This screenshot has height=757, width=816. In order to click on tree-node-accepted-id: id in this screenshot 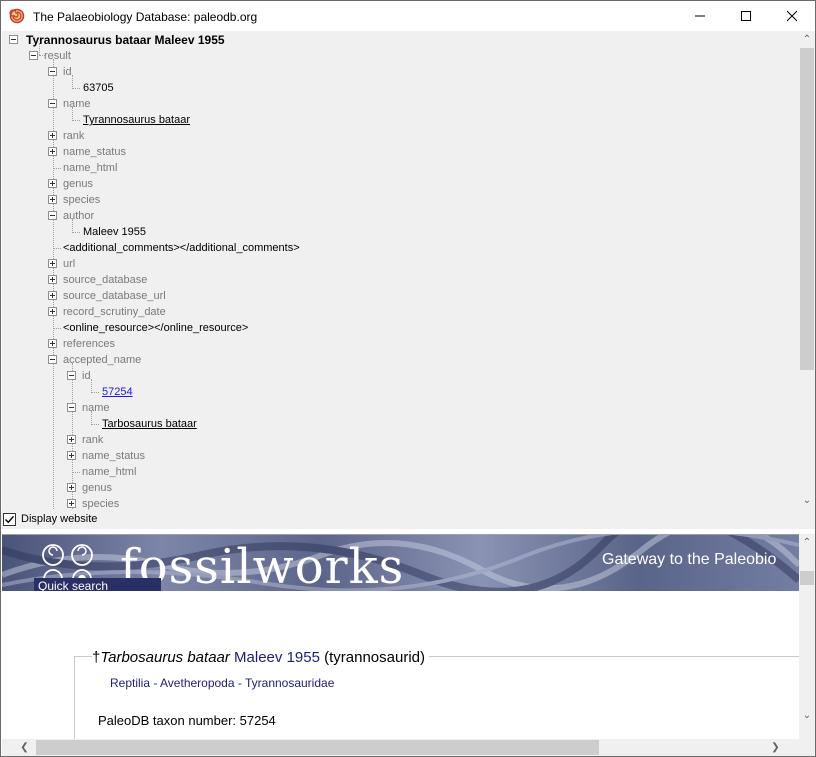, I will do `click(86, 376)`.